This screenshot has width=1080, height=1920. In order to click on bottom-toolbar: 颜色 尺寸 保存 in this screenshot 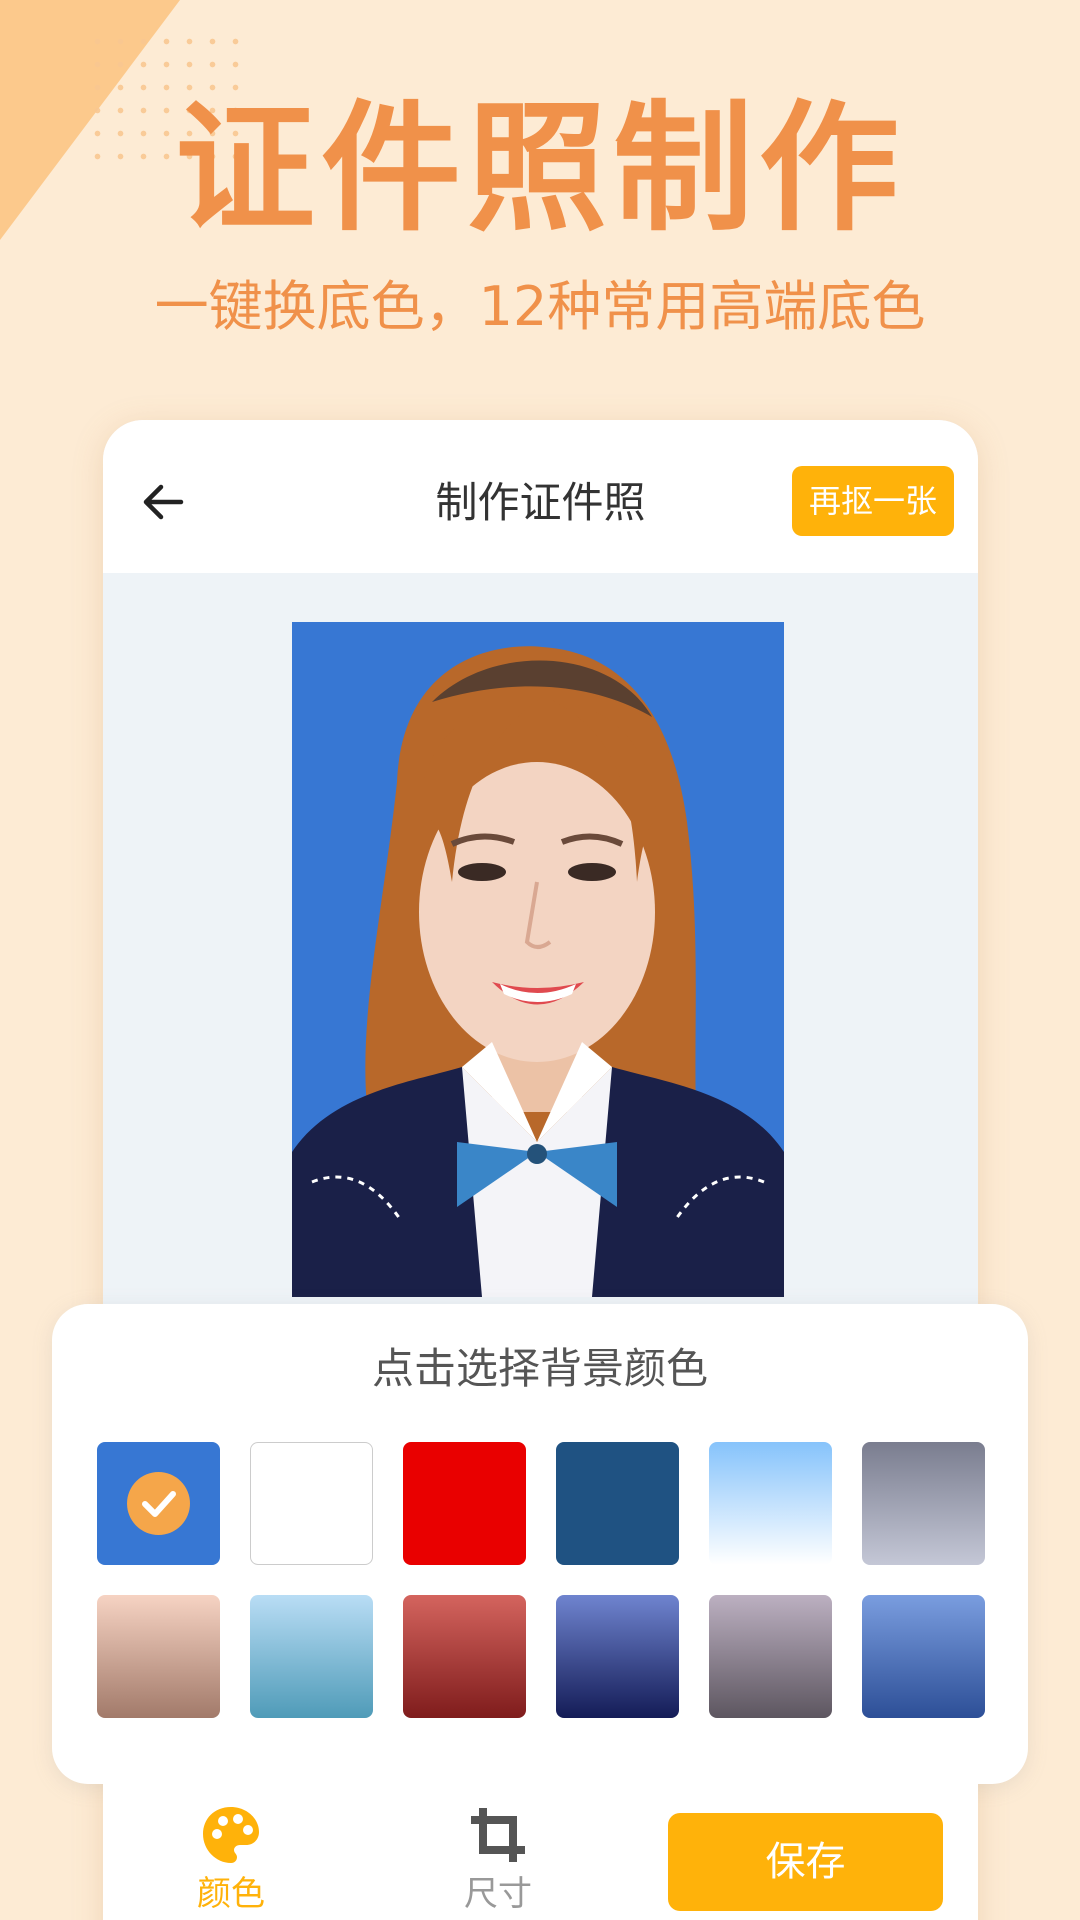, I will do `click(540, 1852)`.